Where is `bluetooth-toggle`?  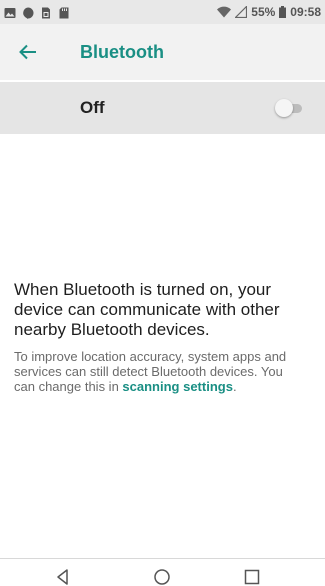
bluetooth-toggle is located at coordinates (289, 108).